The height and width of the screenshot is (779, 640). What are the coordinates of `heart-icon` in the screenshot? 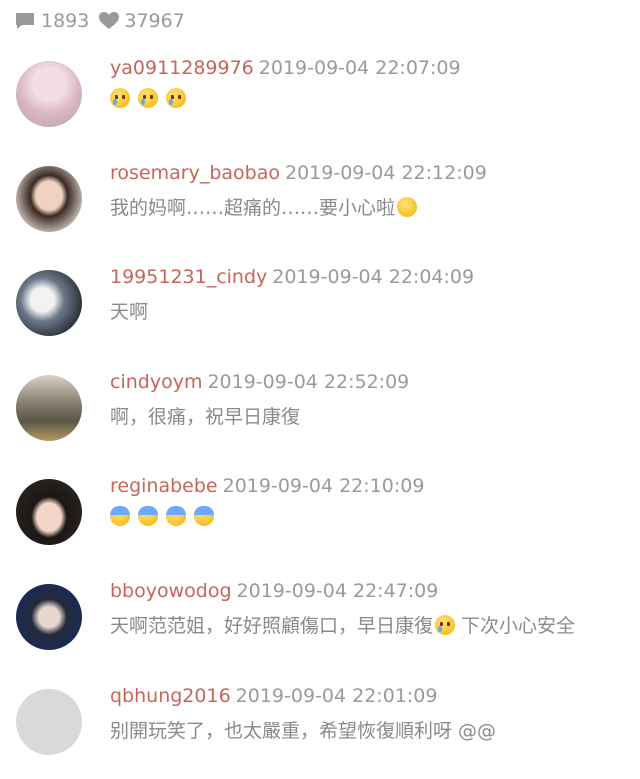 It's located at (109, 21).